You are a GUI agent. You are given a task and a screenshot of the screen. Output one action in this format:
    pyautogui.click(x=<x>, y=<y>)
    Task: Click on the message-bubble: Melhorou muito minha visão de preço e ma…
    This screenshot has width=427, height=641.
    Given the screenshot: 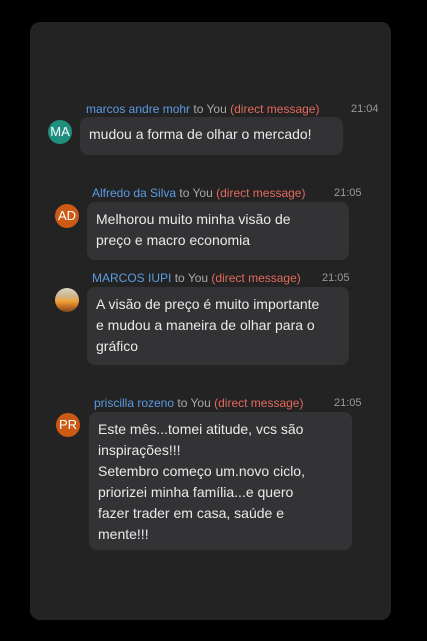 What is the action you would take?
    pyautogui.click(x=218, y=231)
    